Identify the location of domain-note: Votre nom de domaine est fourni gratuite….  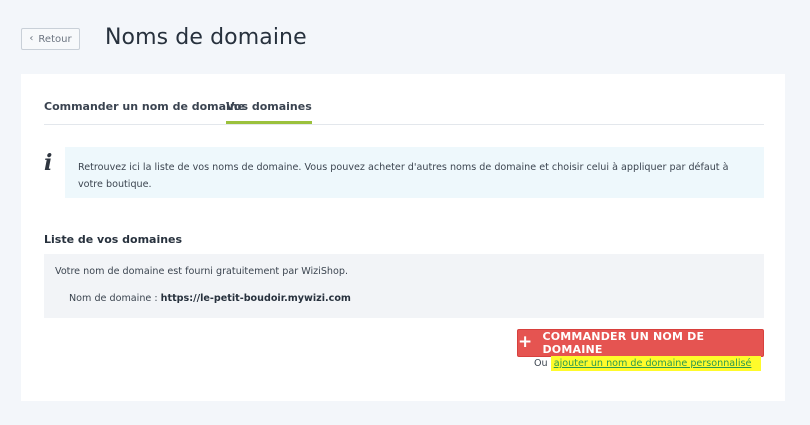
(202, 271).